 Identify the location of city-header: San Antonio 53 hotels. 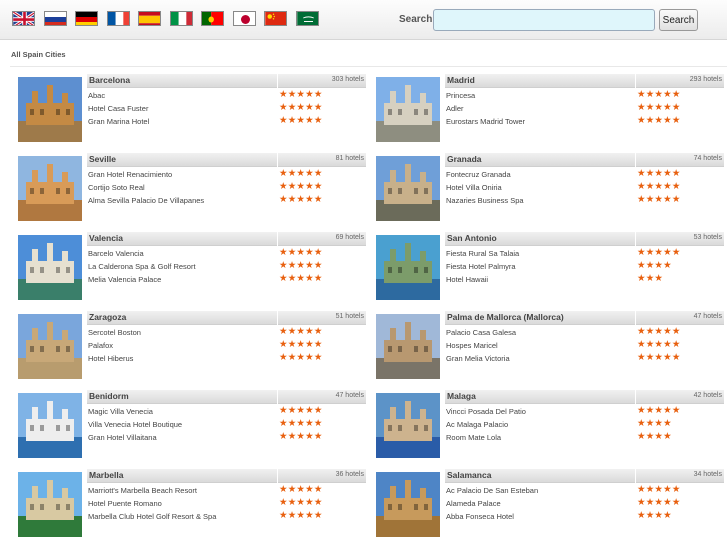
(584, 239).